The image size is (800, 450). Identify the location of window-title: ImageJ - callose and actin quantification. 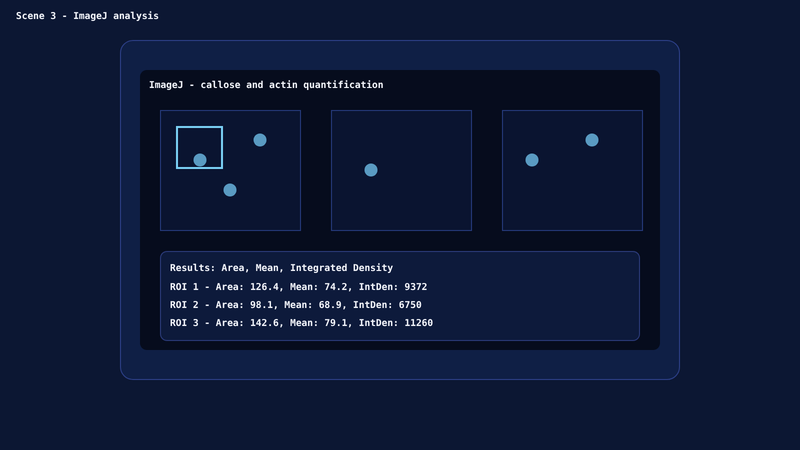
(266, 86).